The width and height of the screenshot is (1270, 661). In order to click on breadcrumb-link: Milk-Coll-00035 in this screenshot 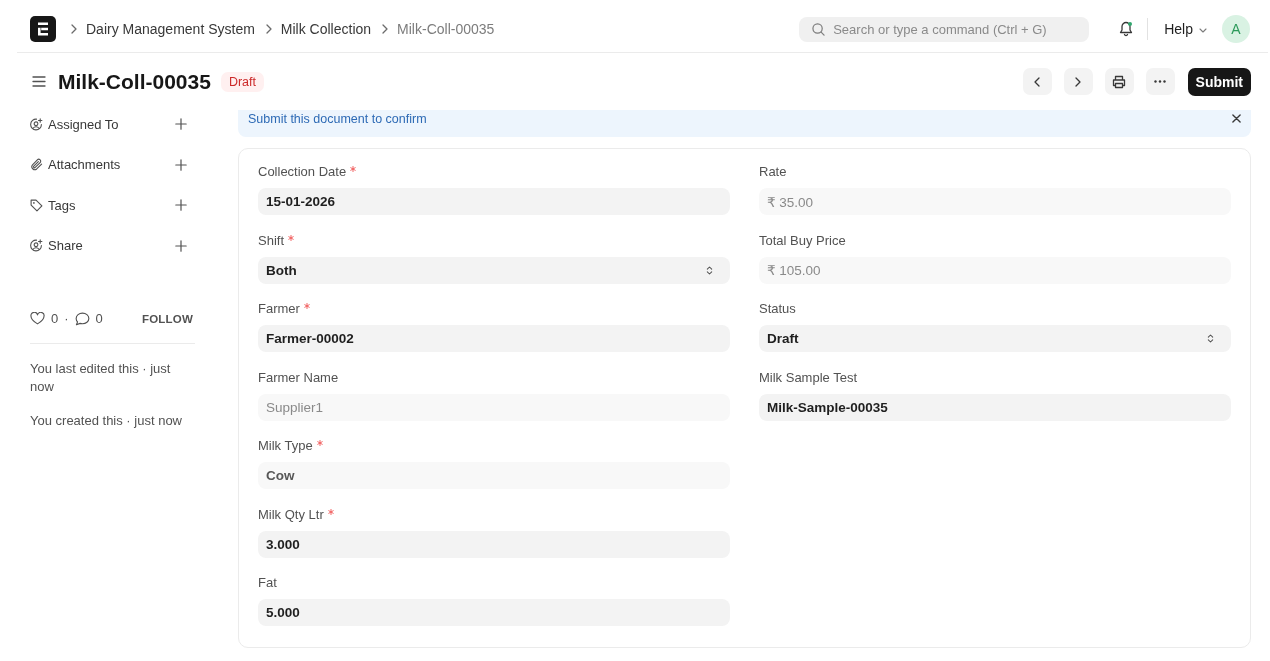, I will do `click(446, 29)`.